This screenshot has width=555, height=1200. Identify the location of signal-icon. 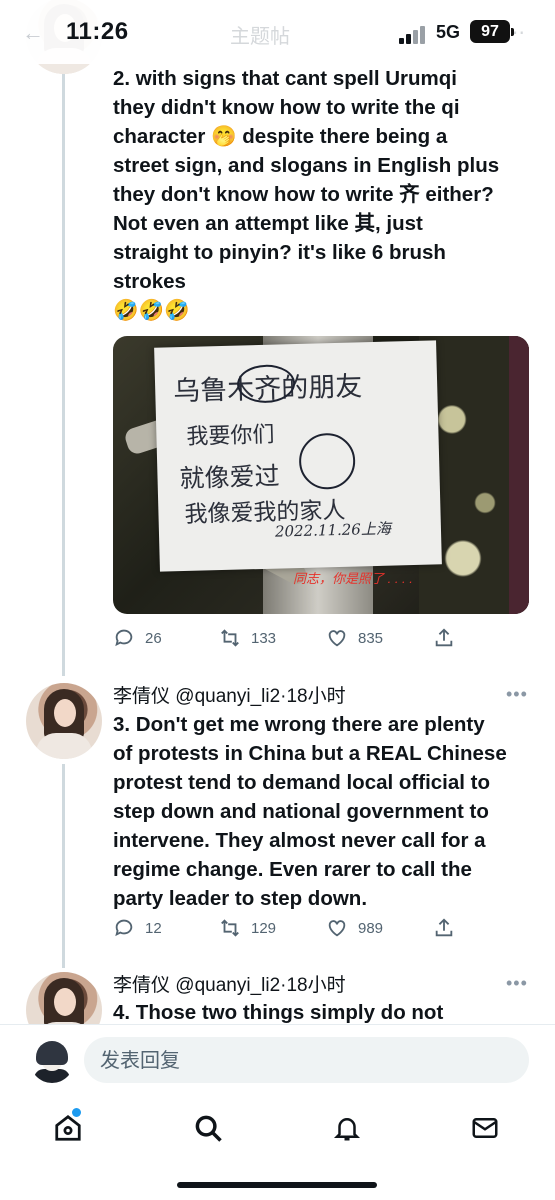
(414, 34).